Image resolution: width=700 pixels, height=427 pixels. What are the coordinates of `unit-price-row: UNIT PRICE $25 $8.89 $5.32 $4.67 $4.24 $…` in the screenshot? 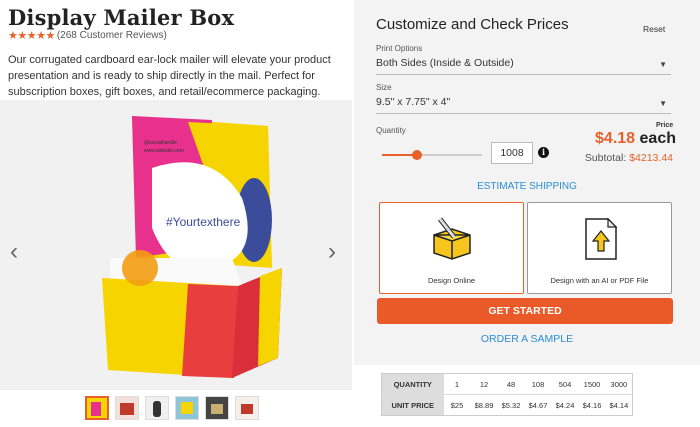 It's located at (507, 405).